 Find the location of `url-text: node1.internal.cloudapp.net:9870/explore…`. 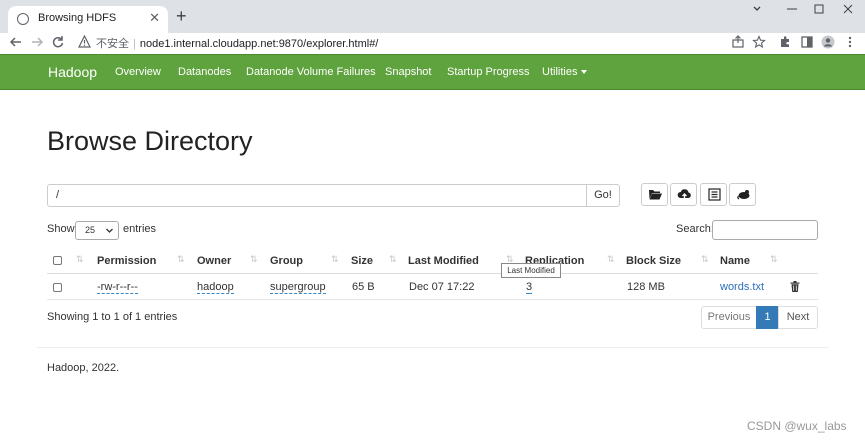

url-text: node1.internal.cloudapp.net:9870/explore… is located at coordinates (259, 44).